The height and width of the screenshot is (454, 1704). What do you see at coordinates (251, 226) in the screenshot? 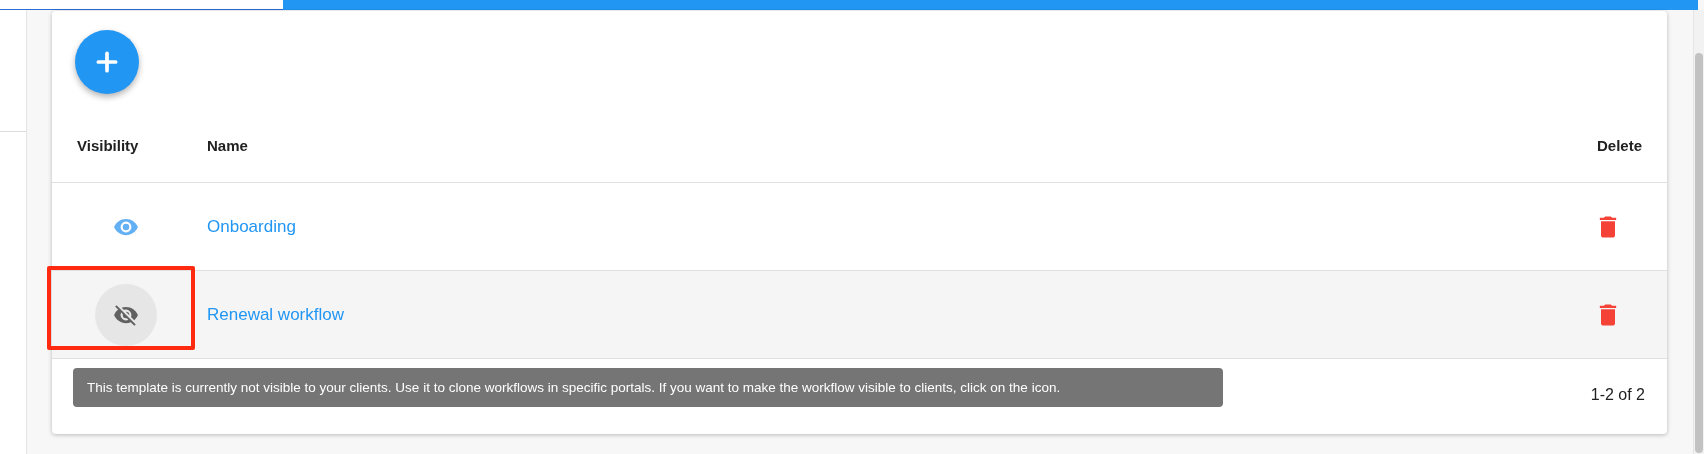
I see `workflow-link: Onboarding` at bounding box center [251, 226].